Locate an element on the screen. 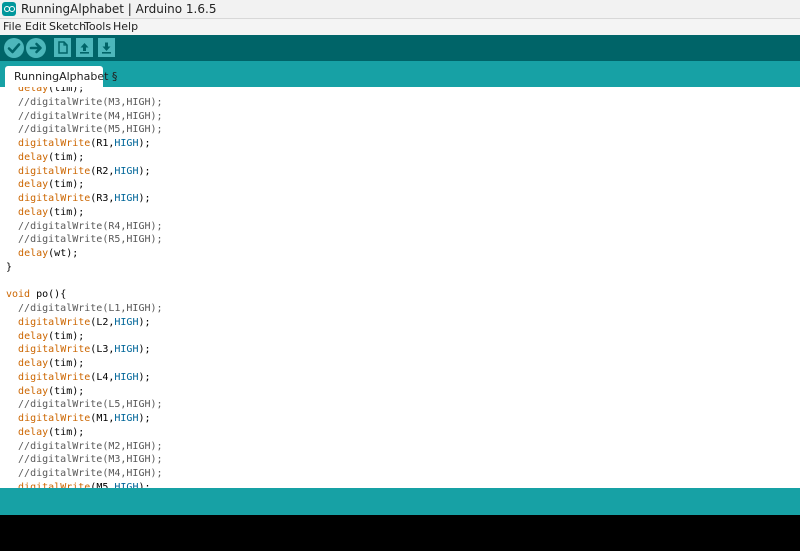 This screenshot has width=800, height=551. upload-button is located at coordinates (36, 48).